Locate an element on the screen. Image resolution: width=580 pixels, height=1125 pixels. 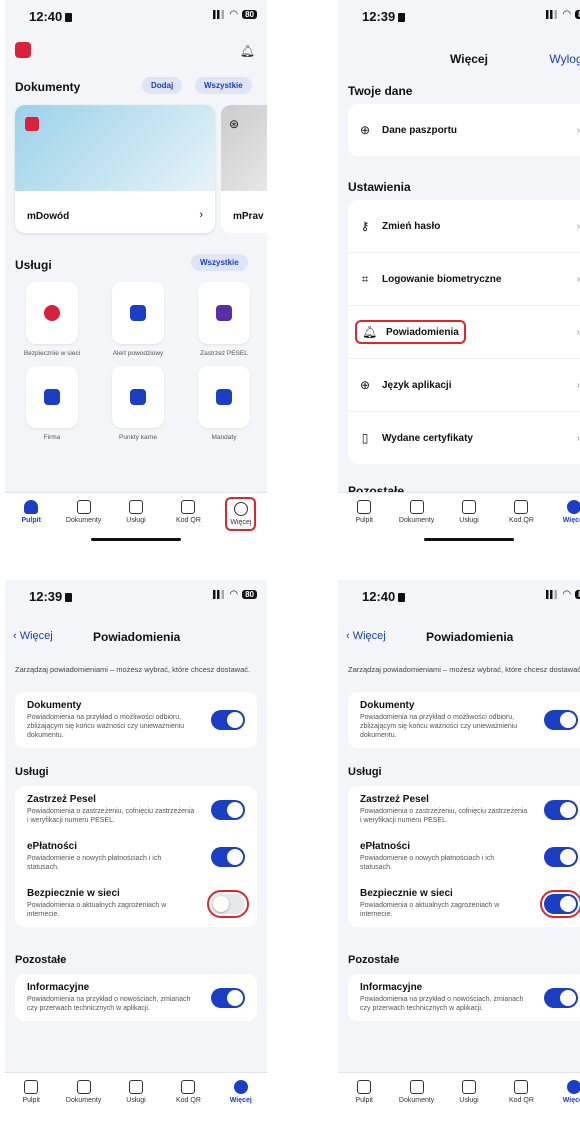
page-title: Powiadomienia is located at coordinates (470, 637).